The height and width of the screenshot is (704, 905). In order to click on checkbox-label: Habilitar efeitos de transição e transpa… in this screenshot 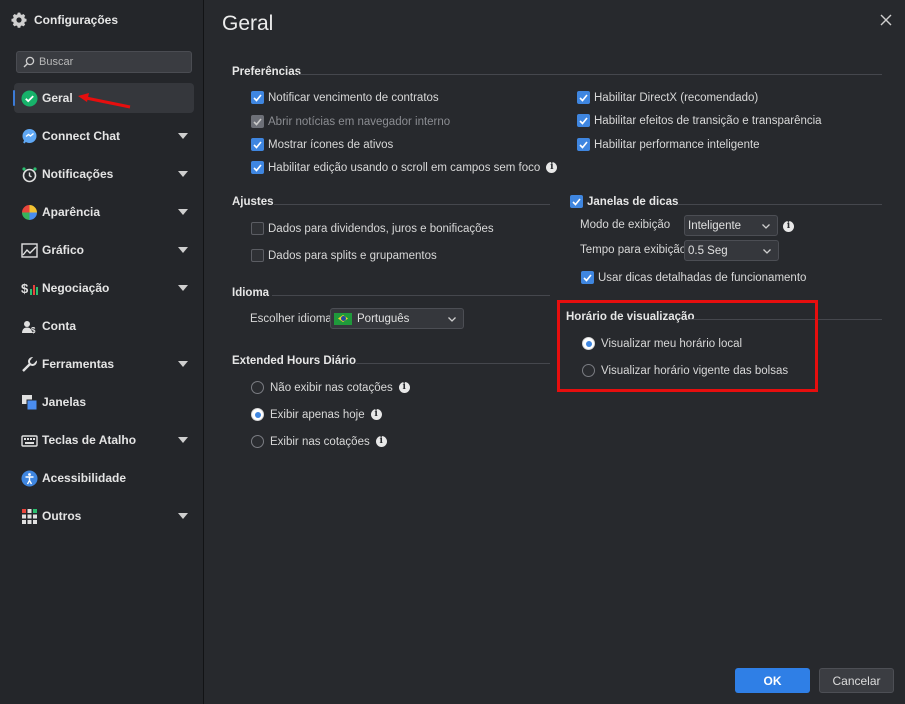, I will do `click(708, 120)`.